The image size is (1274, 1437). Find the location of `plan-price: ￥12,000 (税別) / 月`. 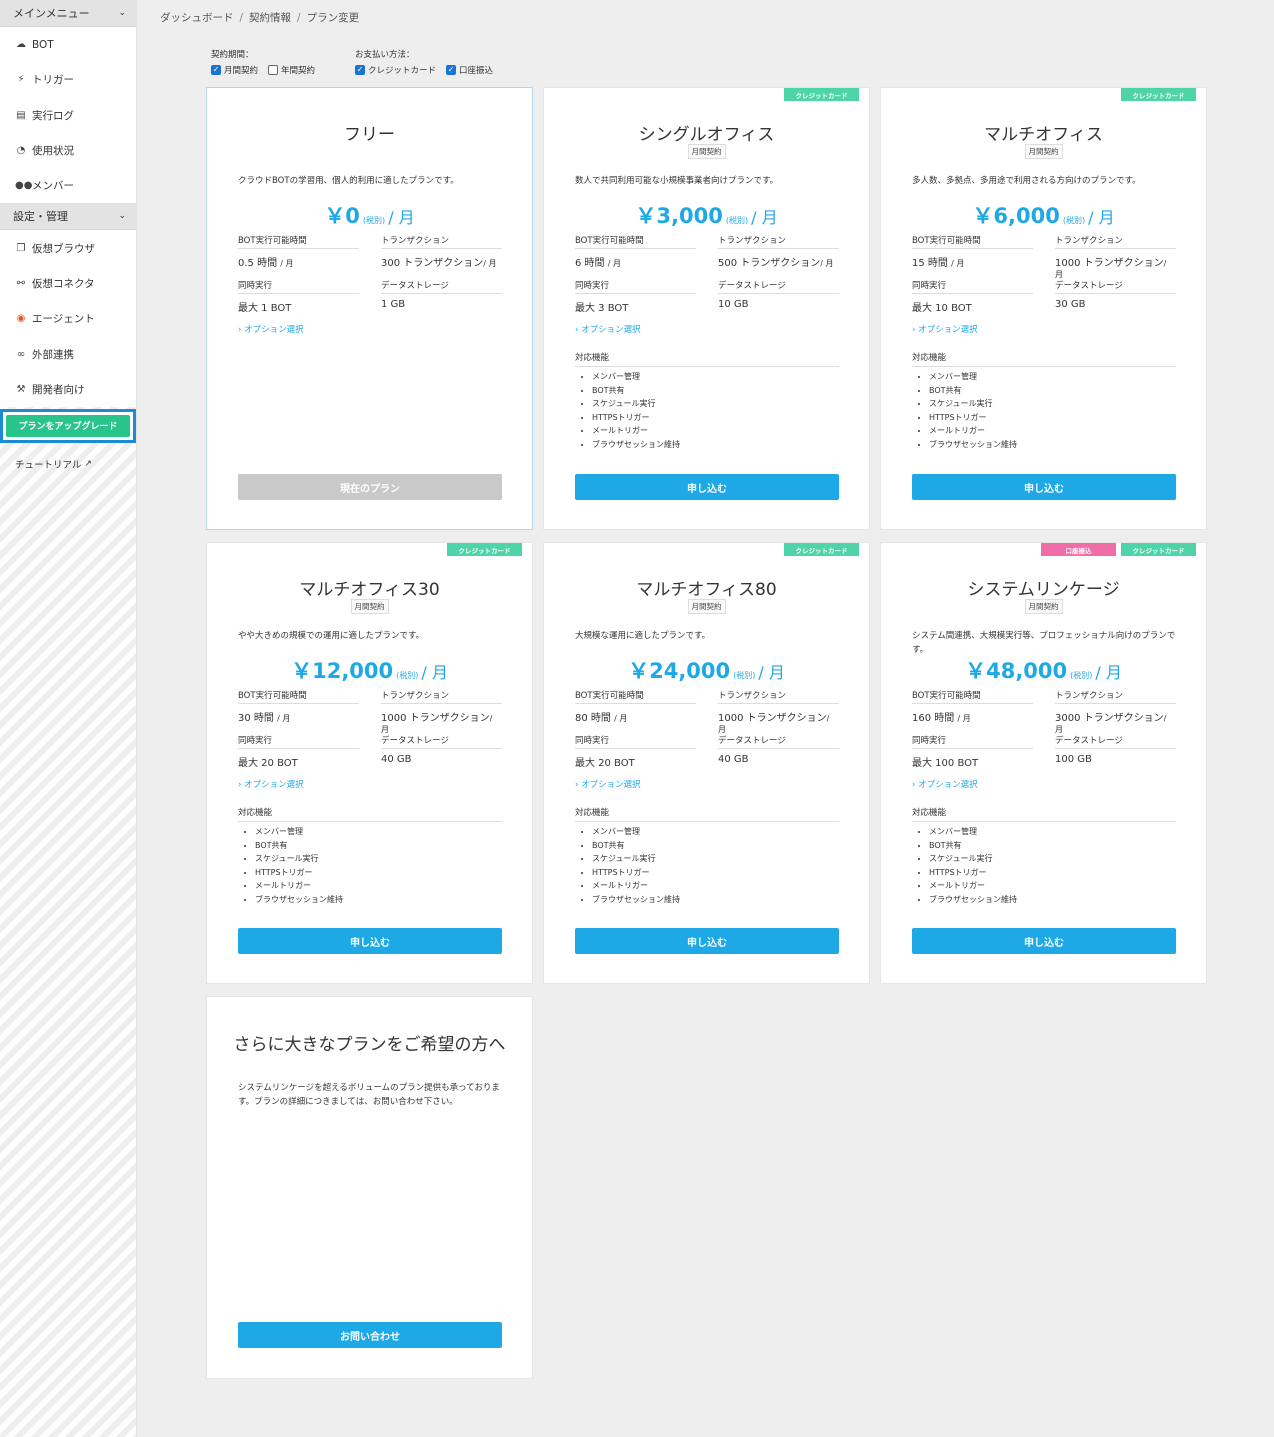

plan-price: ￥12,000 (税別) / 月 is located at coordinates (369, 670).